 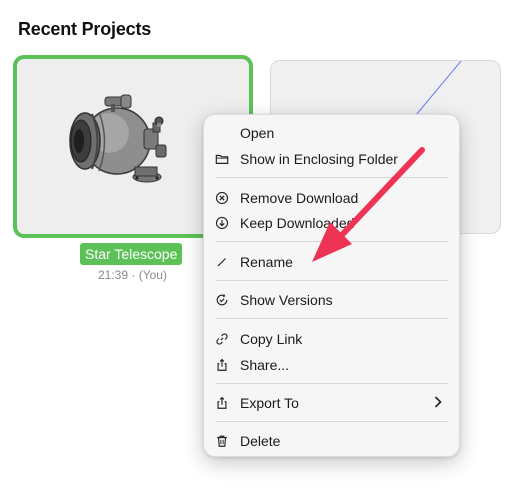 What do you see at coordinates (222, 403) in the screenshot?
I see `export-icon` at bounding box center [222, 403].